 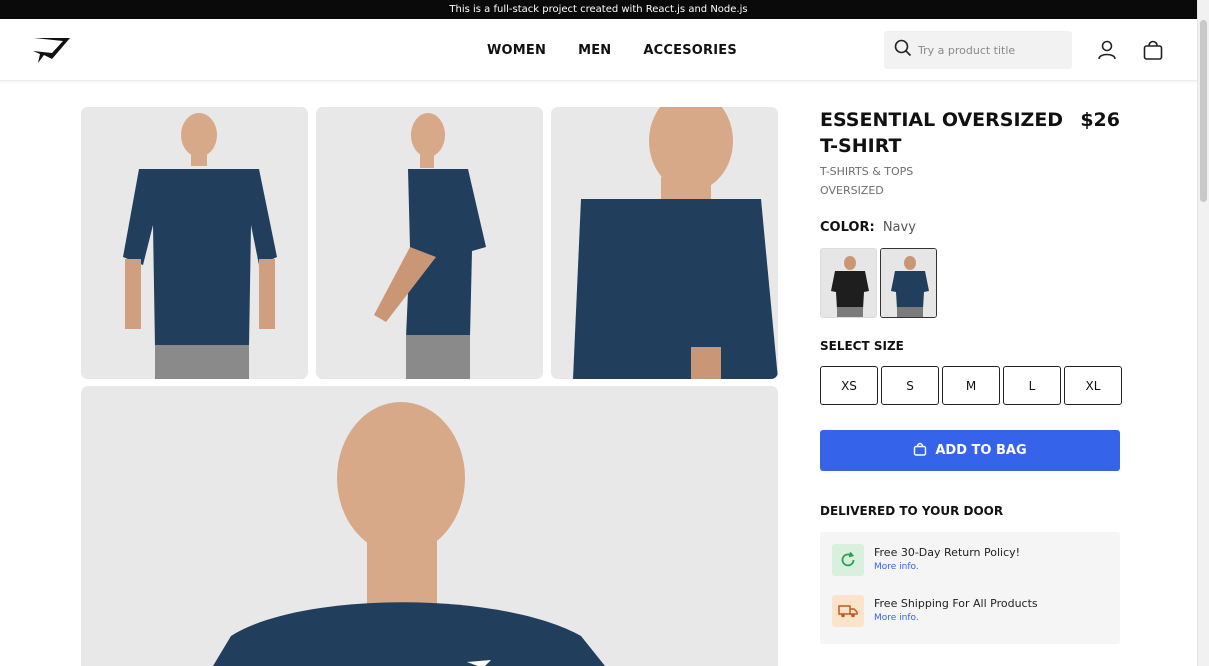 I want to click on product-image-side, so click(x=429, y=243).